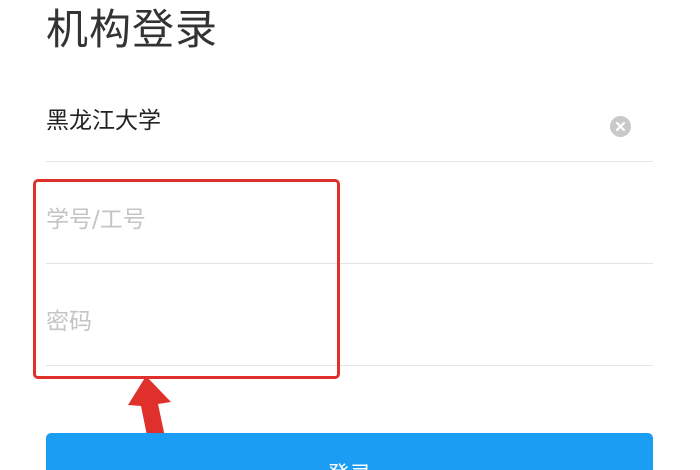 The height and width of the screenshot is (470, 700). What do you see at coordinates (316, 322) in the screenshot?
I see `password-input` at bounding box center [316, 322].